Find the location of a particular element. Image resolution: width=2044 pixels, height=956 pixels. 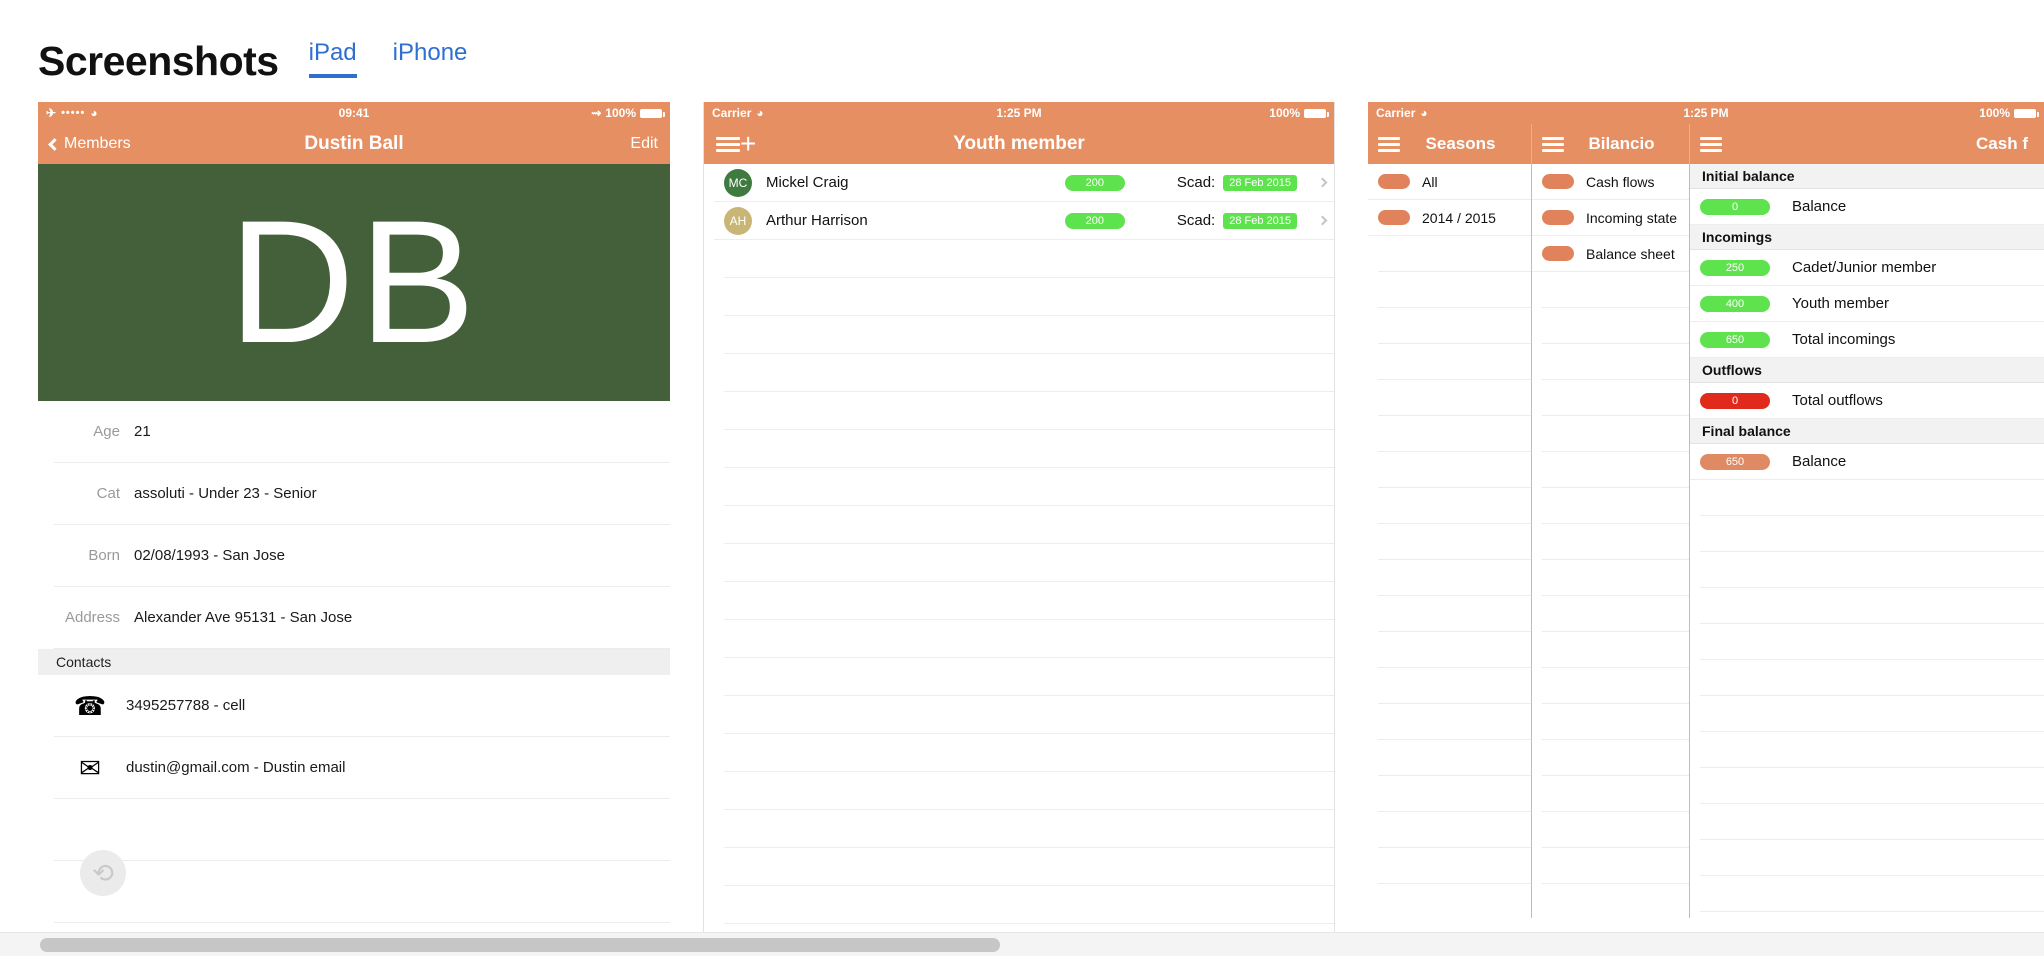

envelope-icon: ✉ is located at coordinates (90, 767).